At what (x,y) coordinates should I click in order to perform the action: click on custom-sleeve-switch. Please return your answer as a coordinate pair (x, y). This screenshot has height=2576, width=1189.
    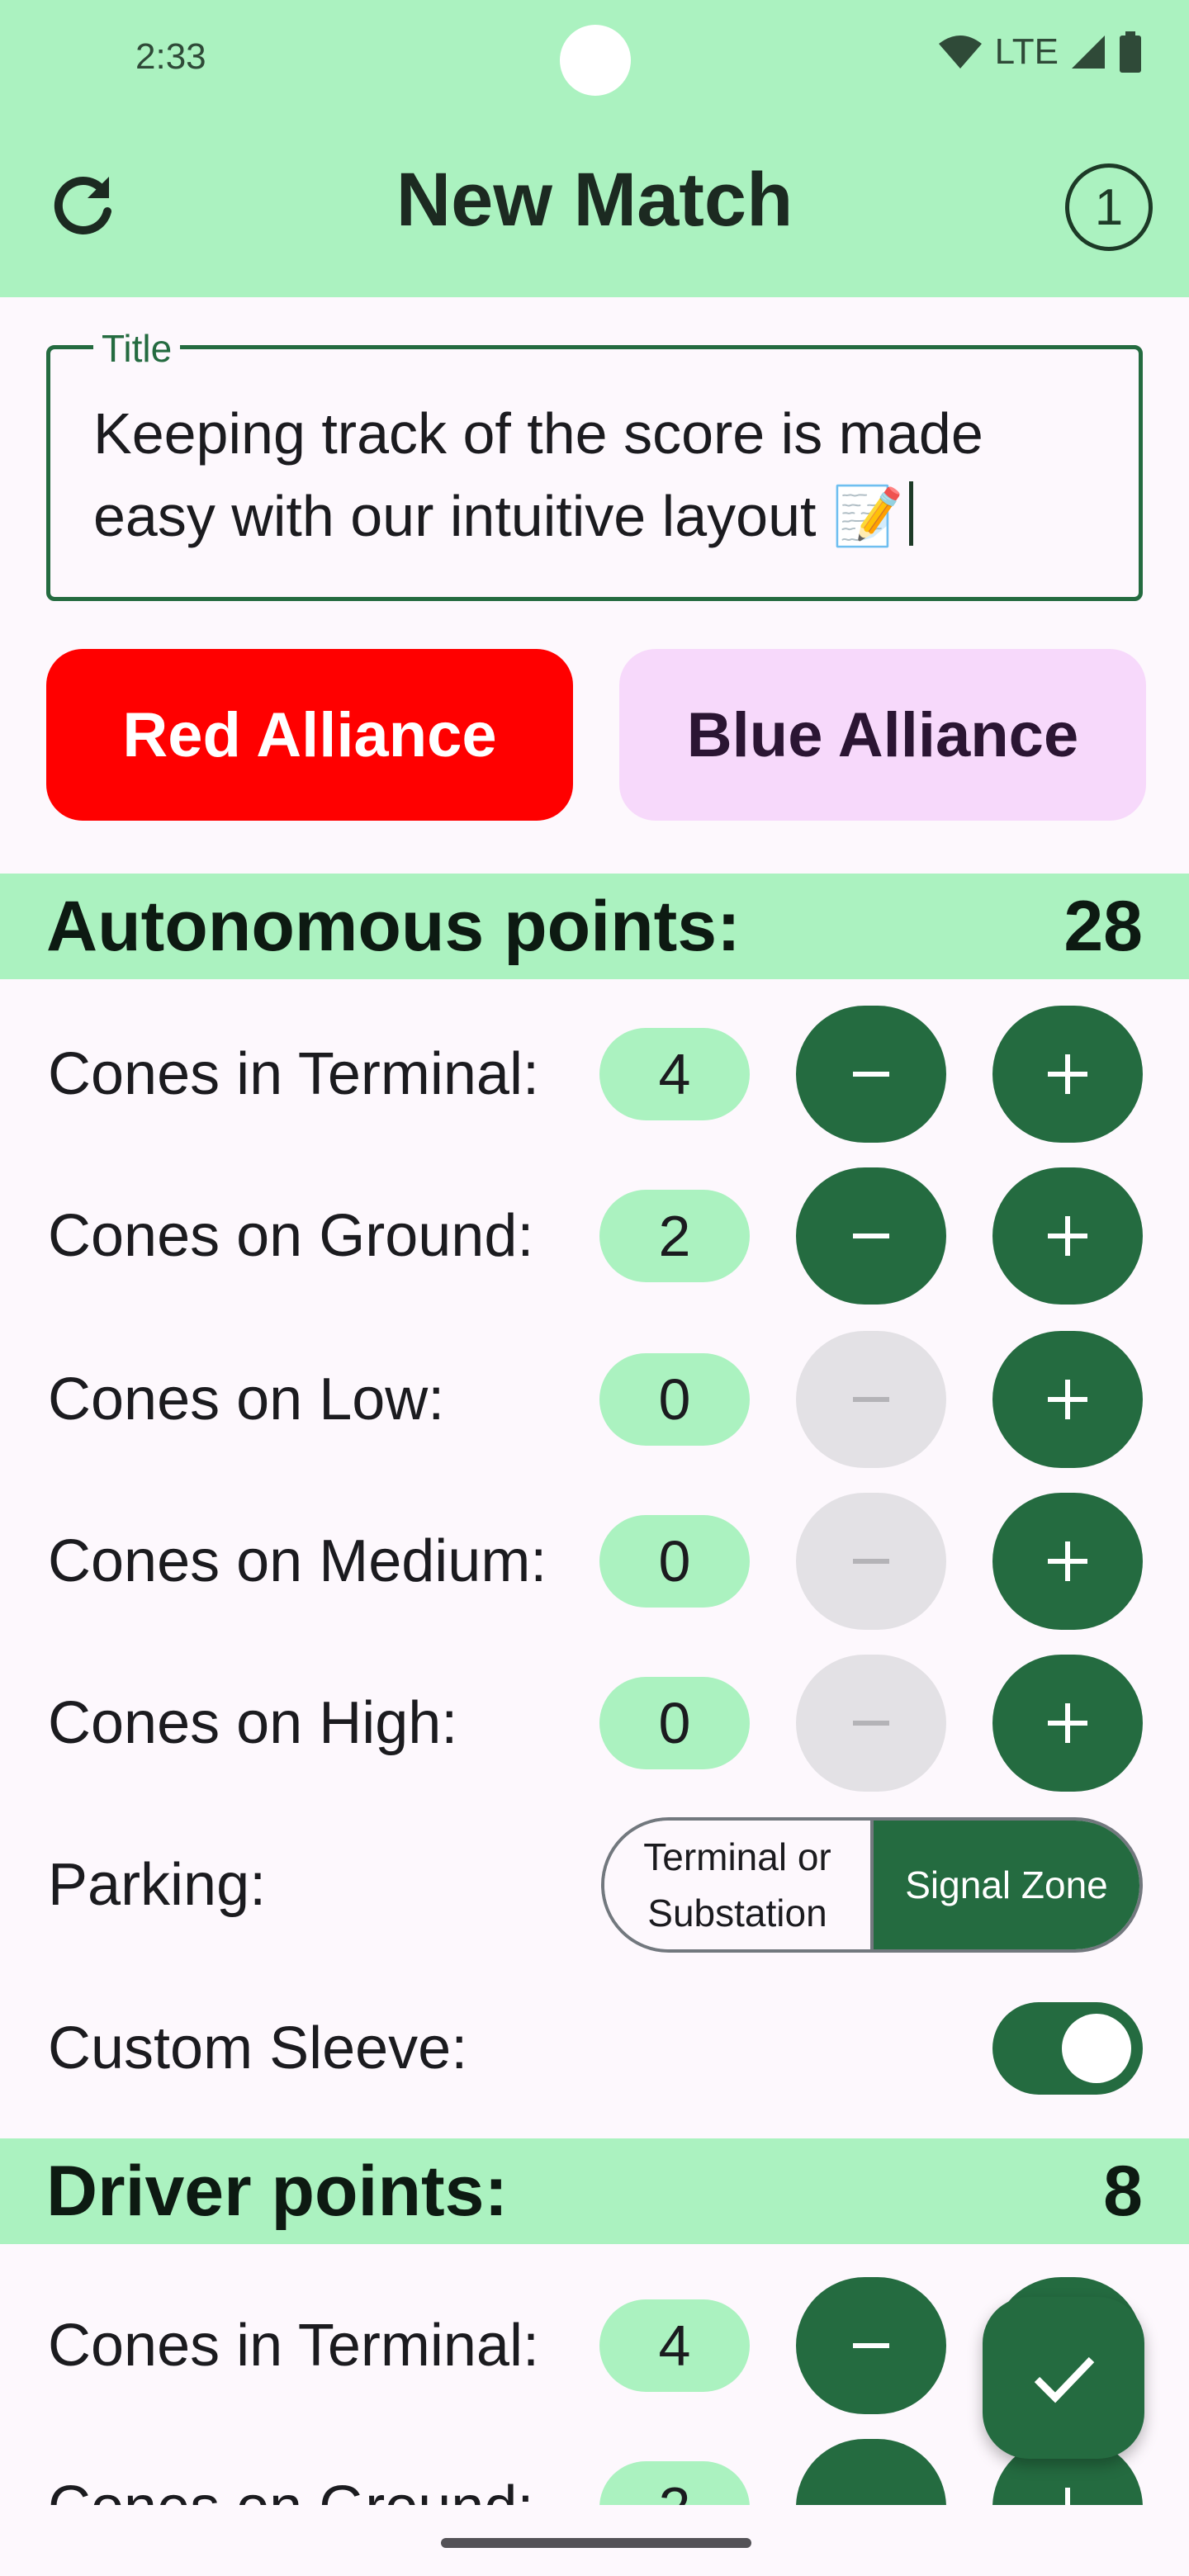
    Looking at the image, I should click on (1067, 2048).